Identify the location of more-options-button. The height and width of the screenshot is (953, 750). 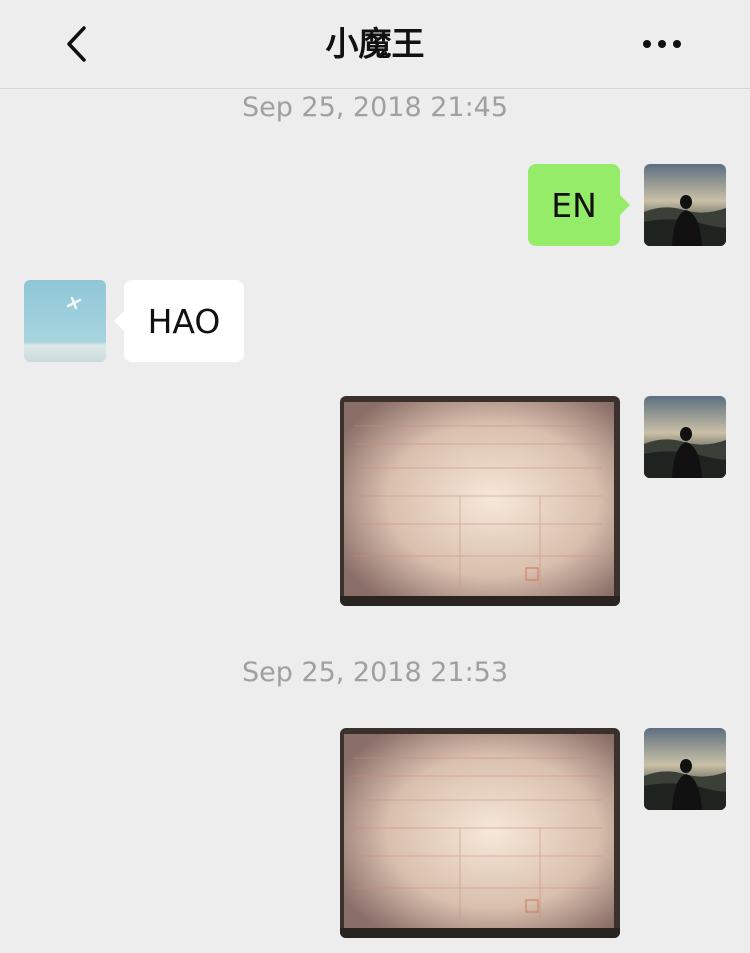
(662, 44).